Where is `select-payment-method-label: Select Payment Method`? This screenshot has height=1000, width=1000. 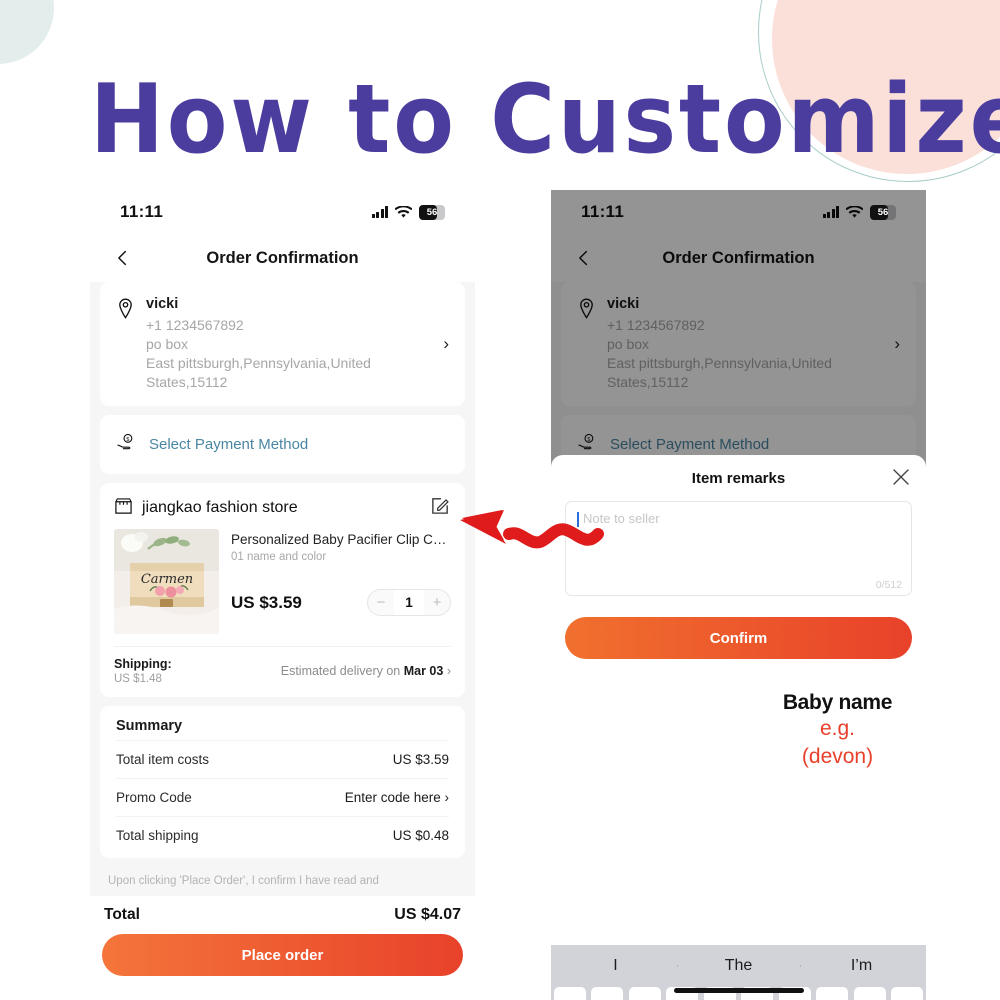 select-payment-method-label: Select Payment Method is located at coordinates (229, 444).